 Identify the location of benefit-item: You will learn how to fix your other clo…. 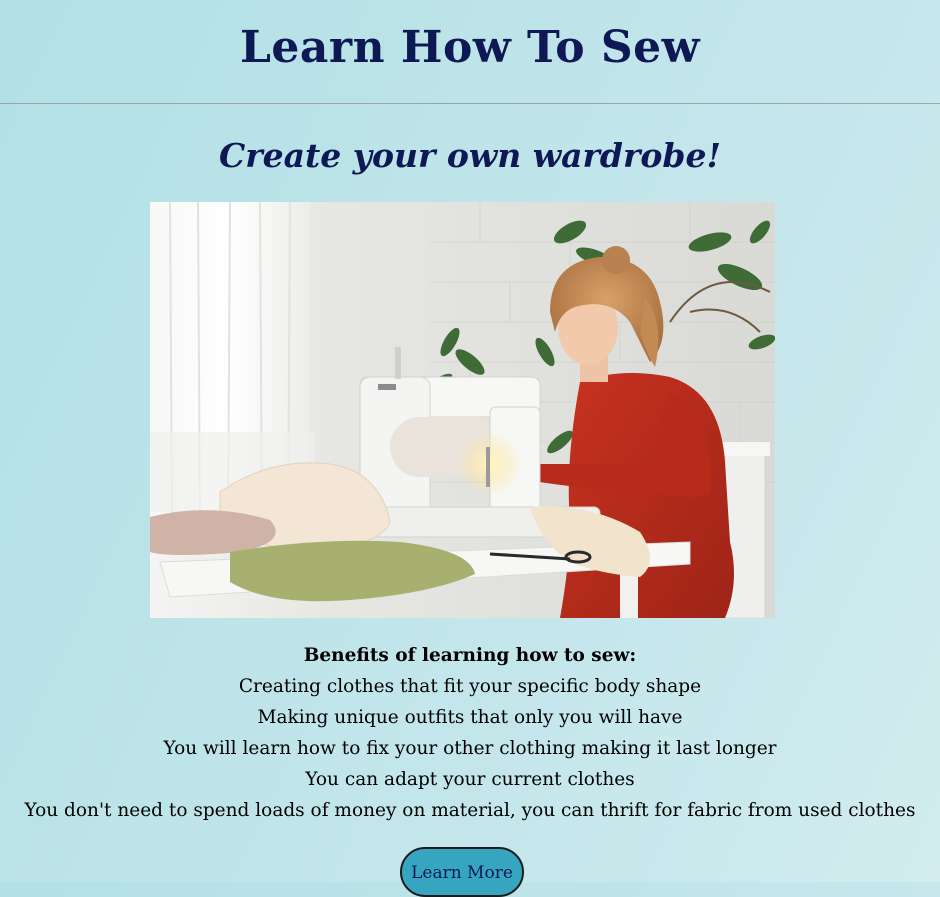
(470, 748).